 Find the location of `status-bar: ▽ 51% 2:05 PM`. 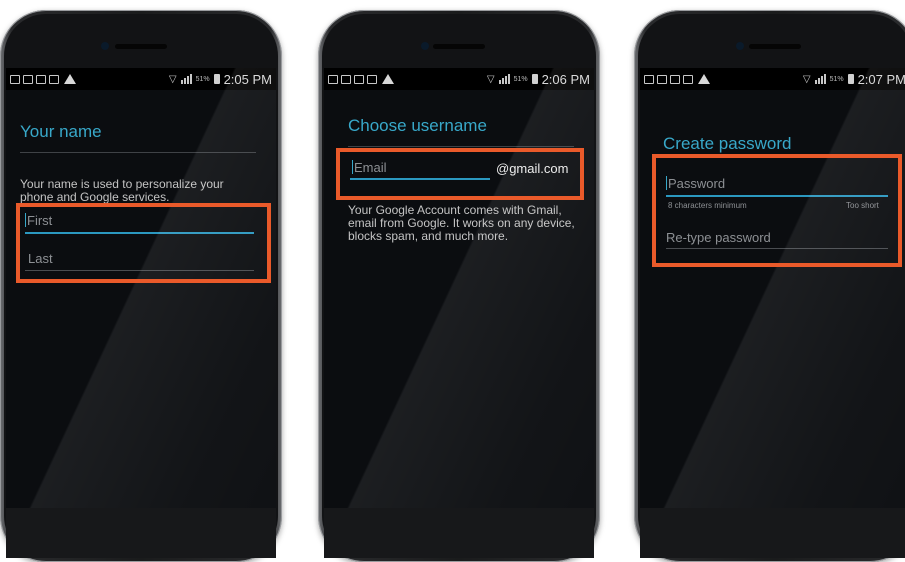

status-bar: ▽ 51% 2:05 PM is located at coordinates (141, 79).